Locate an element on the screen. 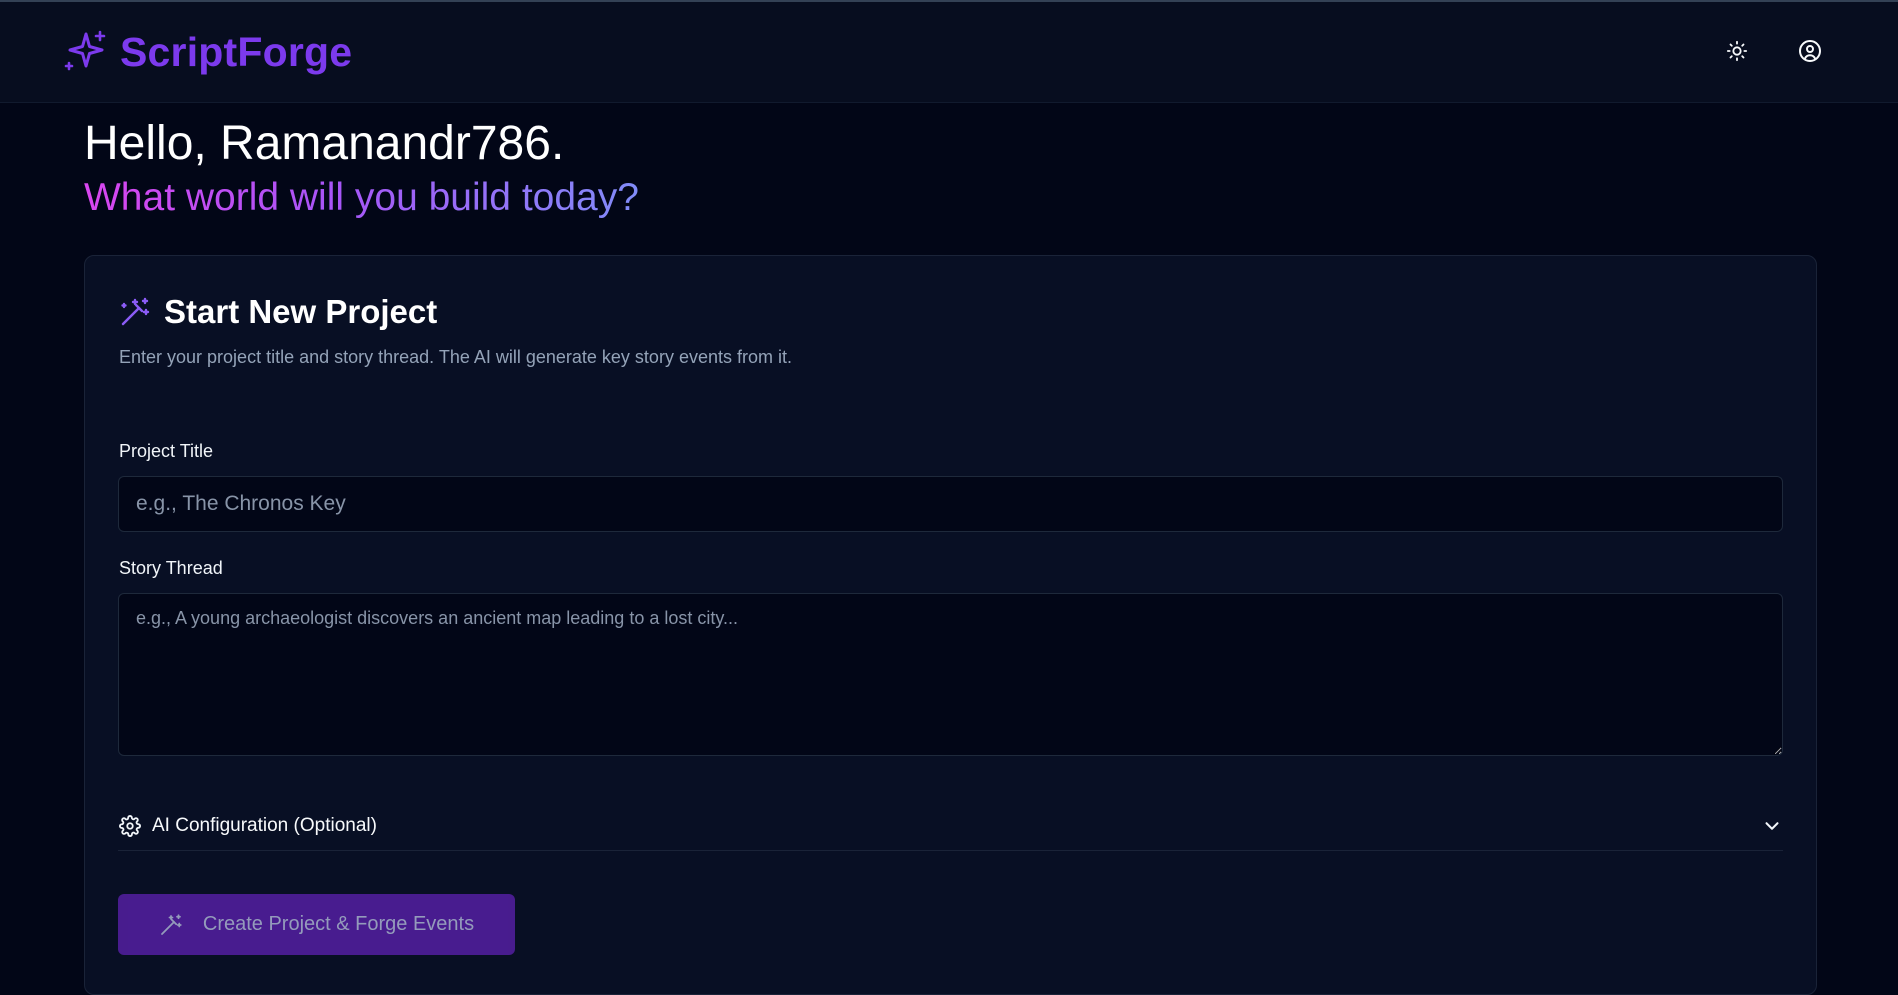 The width and height of the screenshot is (1898, 995). gear-icon is located at coordinates (130, 825).